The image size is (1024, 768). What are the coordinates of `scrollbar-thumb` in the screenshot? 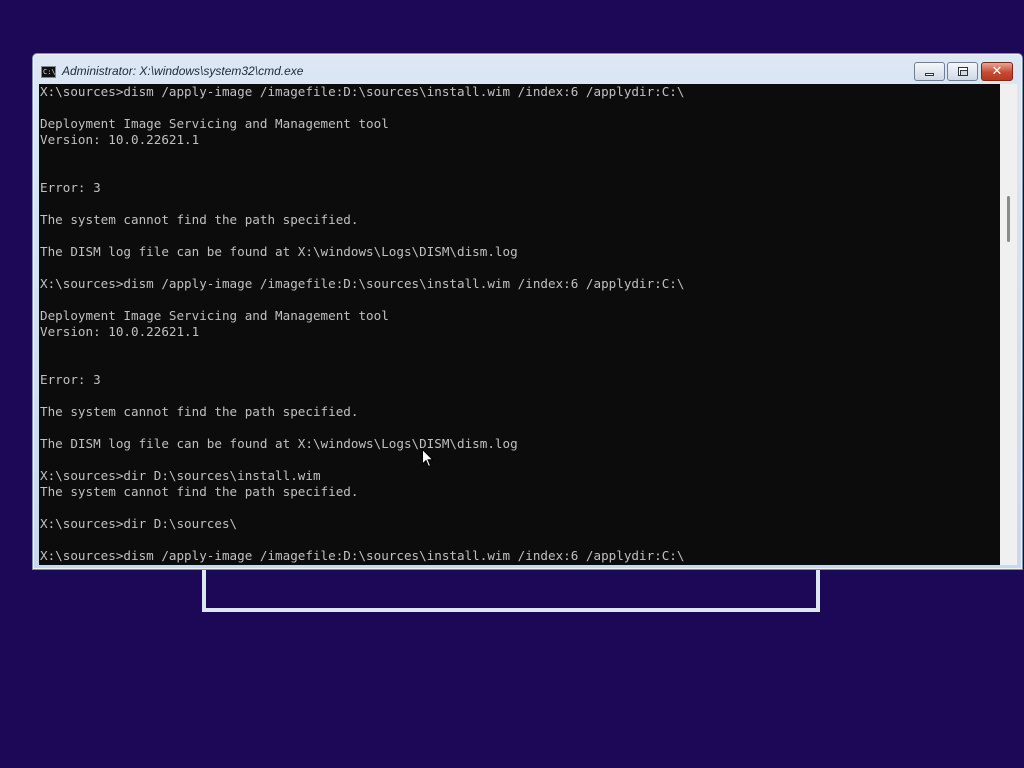 It's located at (1008, 219).